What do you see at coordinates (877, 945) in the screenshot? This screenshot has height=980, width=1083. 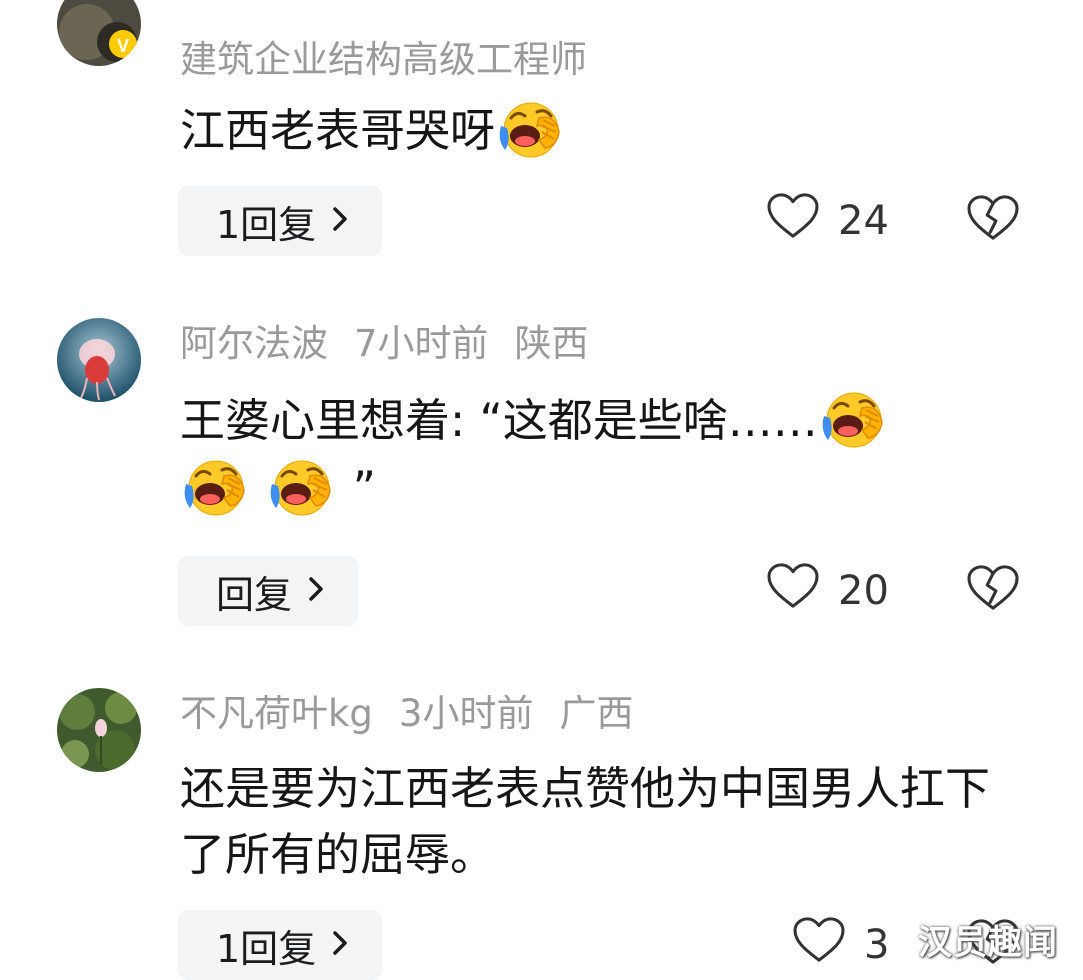 I see `like-count: 3` at bounding box center [877, 945].